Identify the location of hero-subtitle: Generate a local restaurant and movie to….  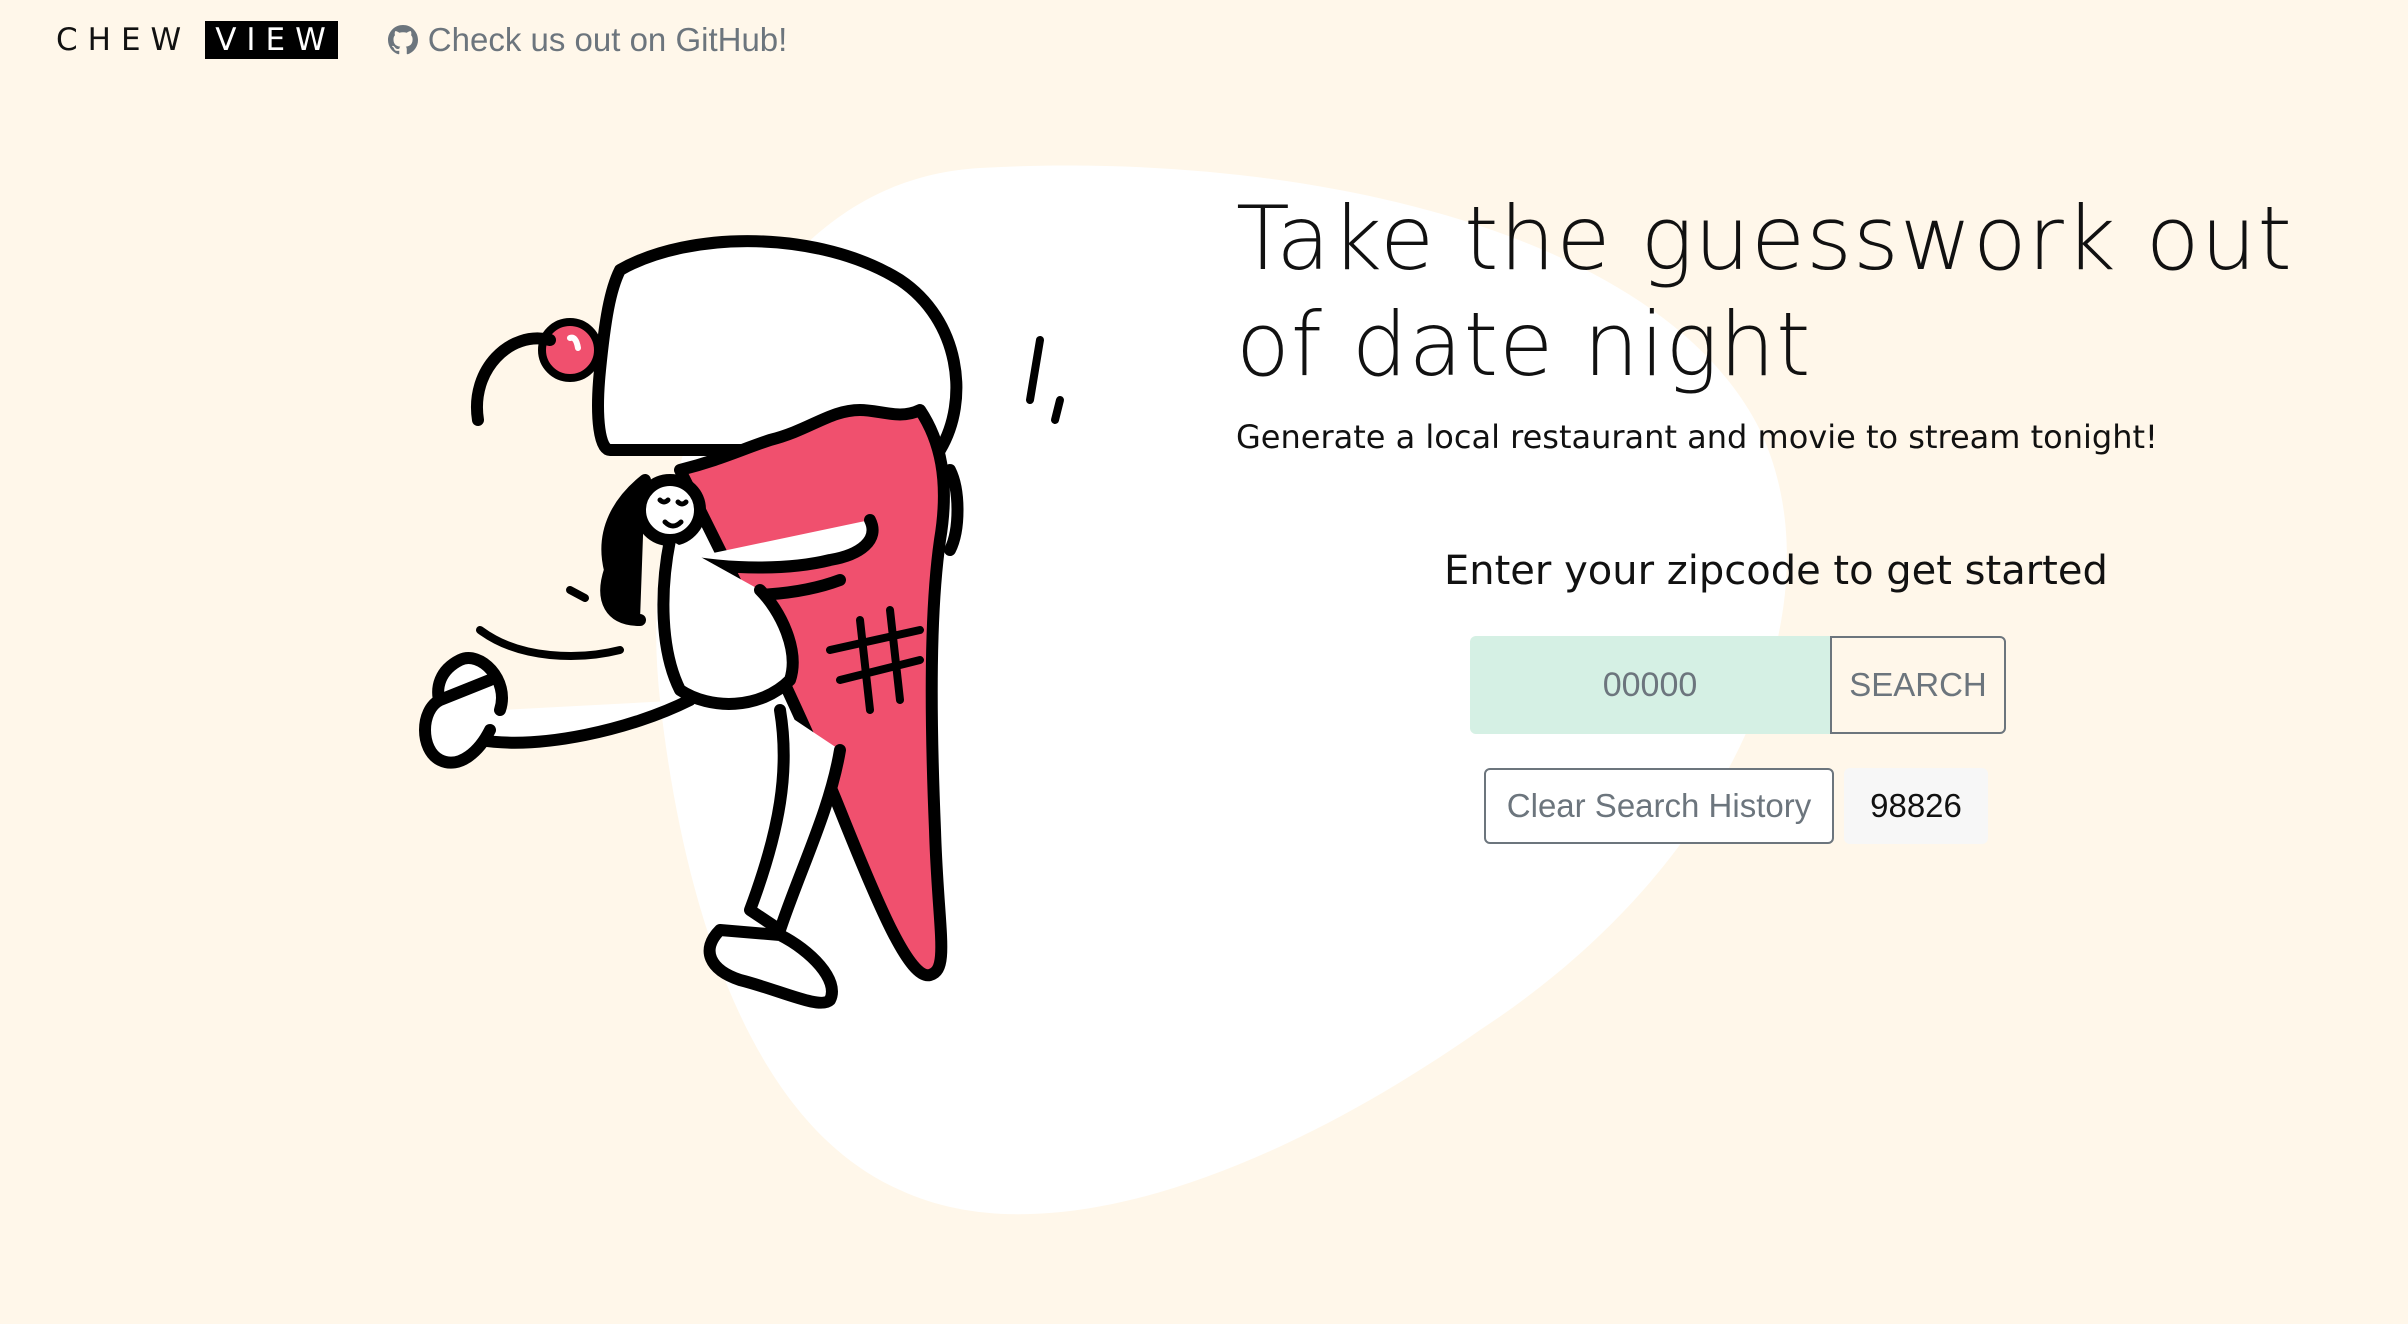
(1697, 437).